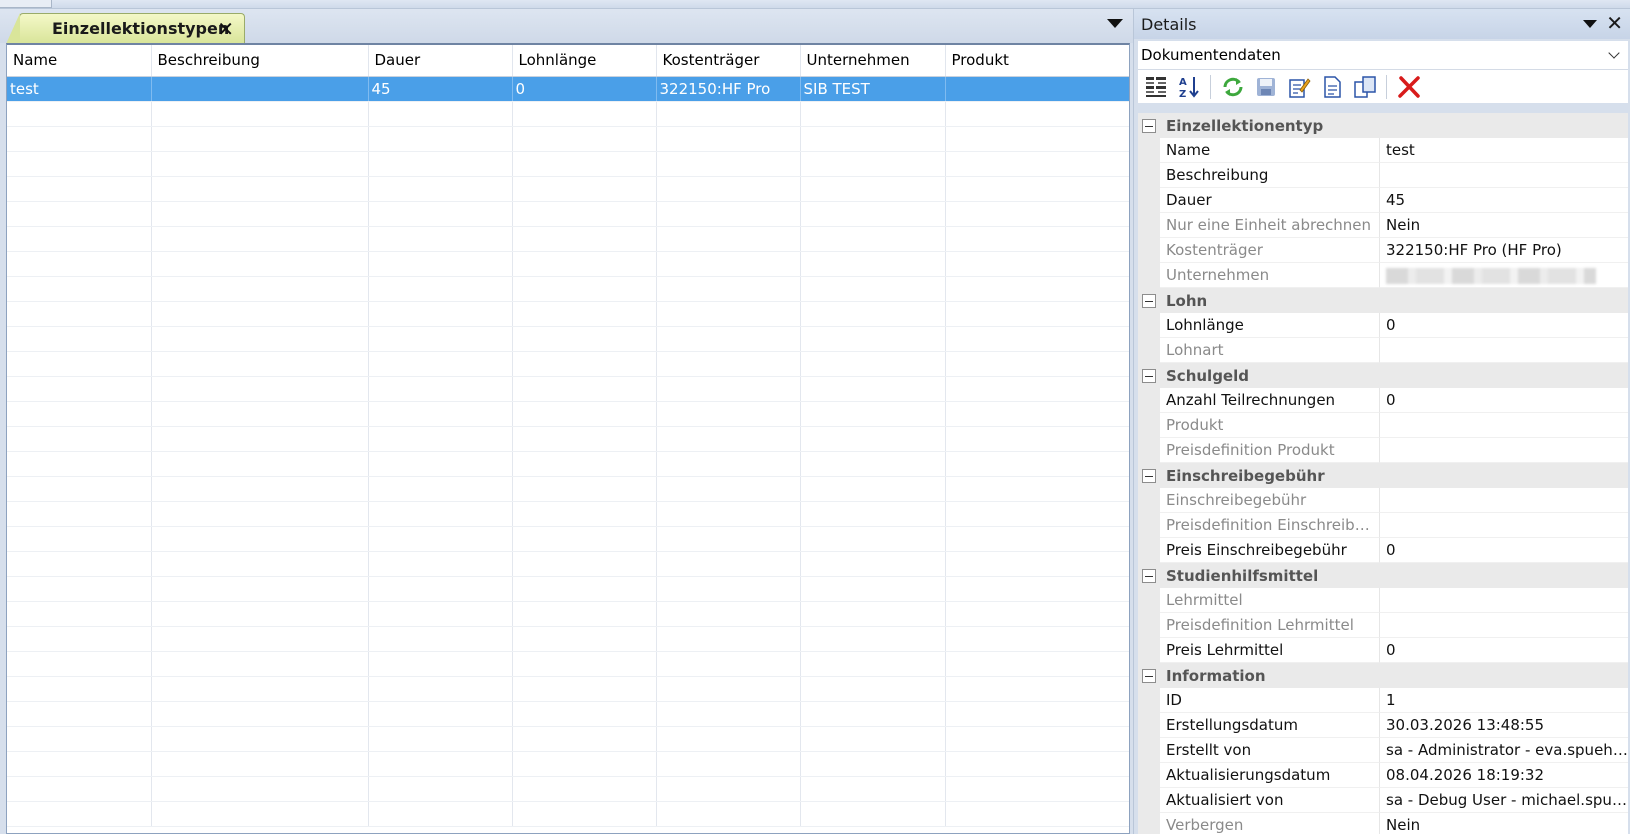  What do you see at coordinates (1270, 250) in the screenshot?
I see `property-name: Kostenträger` at bounding box center [1270, 250].